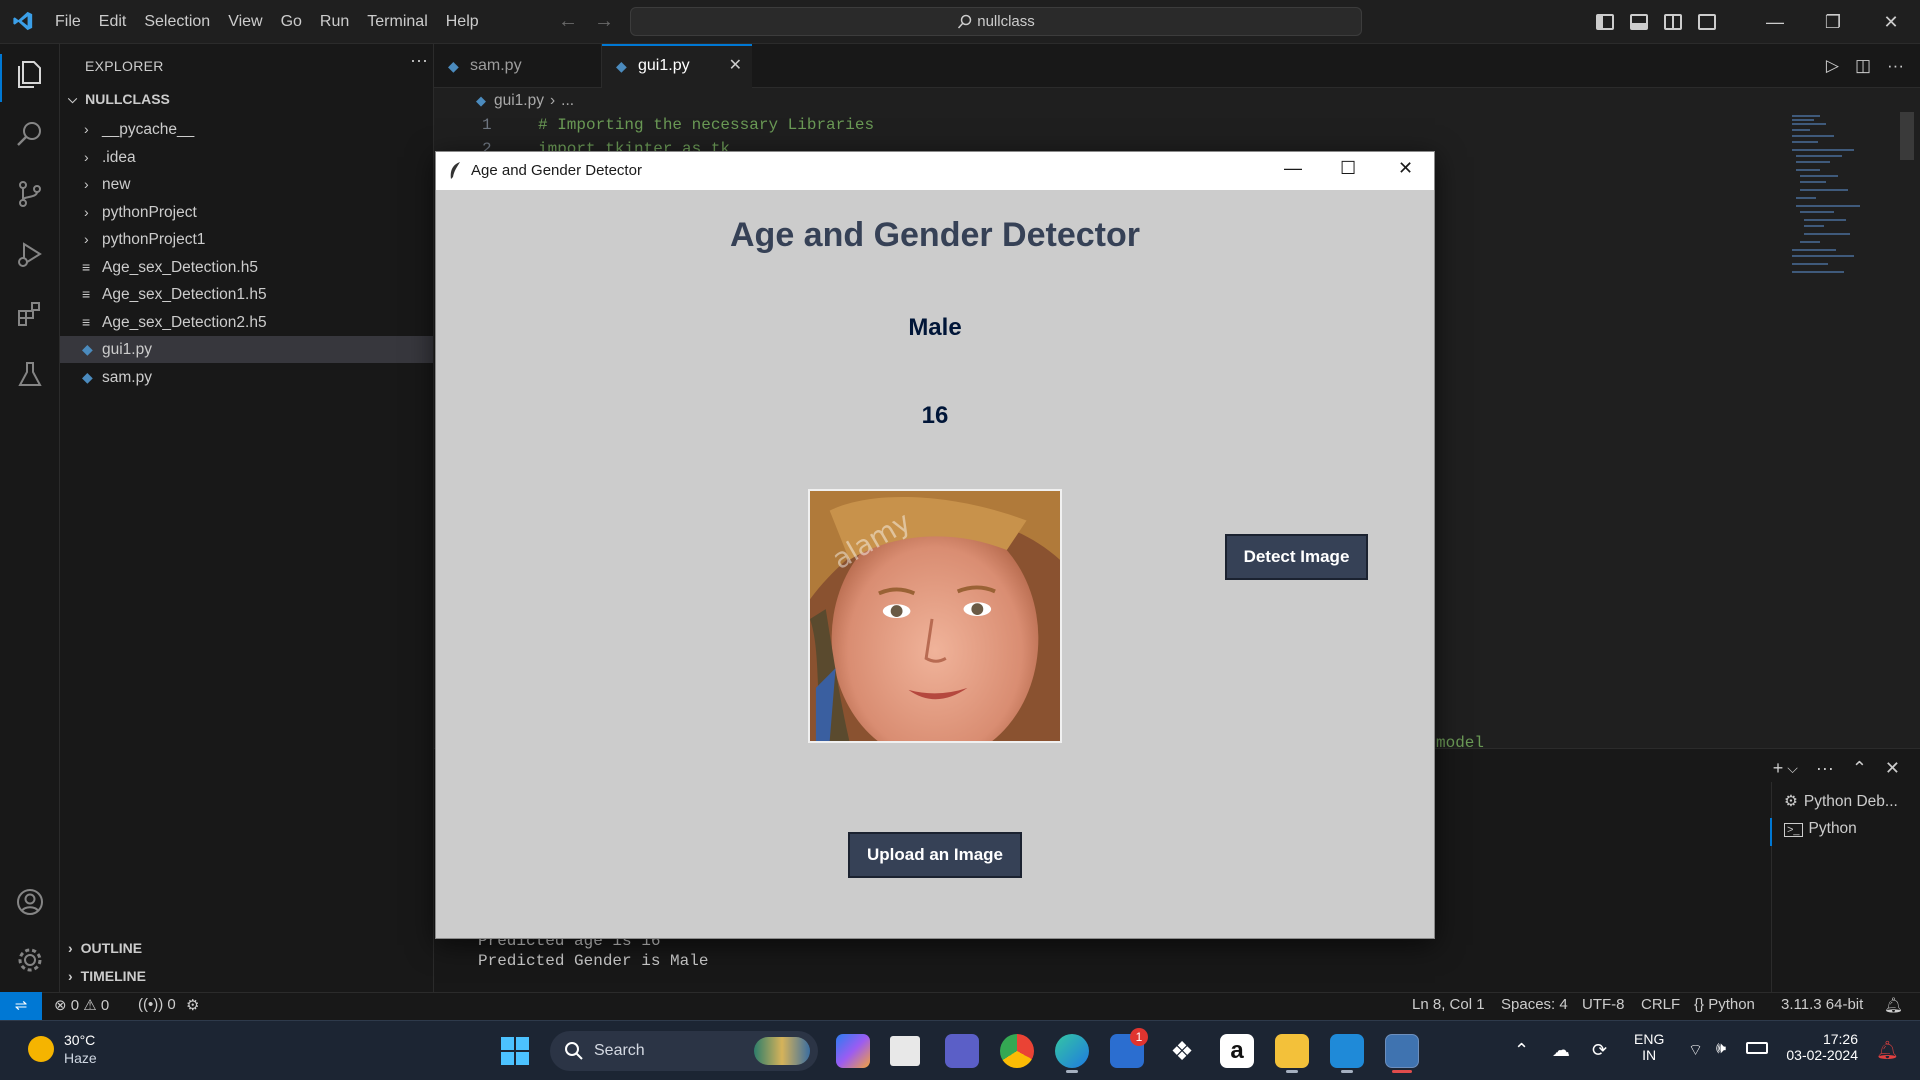 The width and height of the screenshot is (1920, 1080). What do you see at coordinates (1017, 1051) in the screenshot?
I see `chrome-app-icon` at bounding box center [1017, 1051].